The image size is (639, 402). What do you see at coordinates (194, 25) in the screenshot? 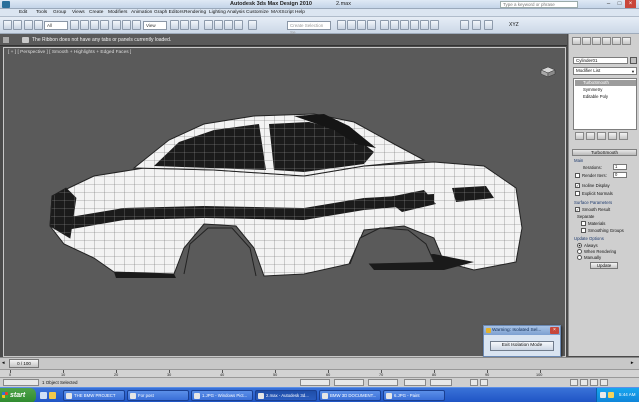
I see `keyboard-shortcut-icon` at bounding box center [194, 25].